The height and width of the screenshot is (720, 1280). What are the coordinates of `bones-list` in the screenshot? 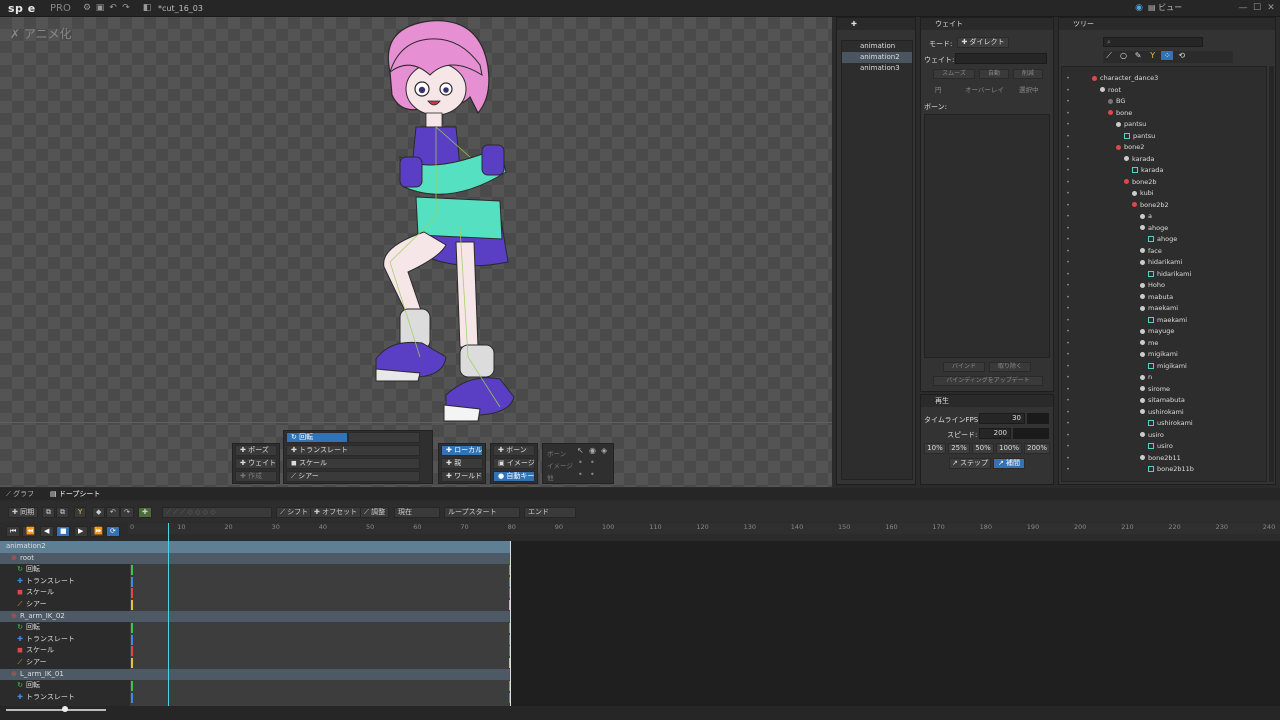 It's located at (987, 236).